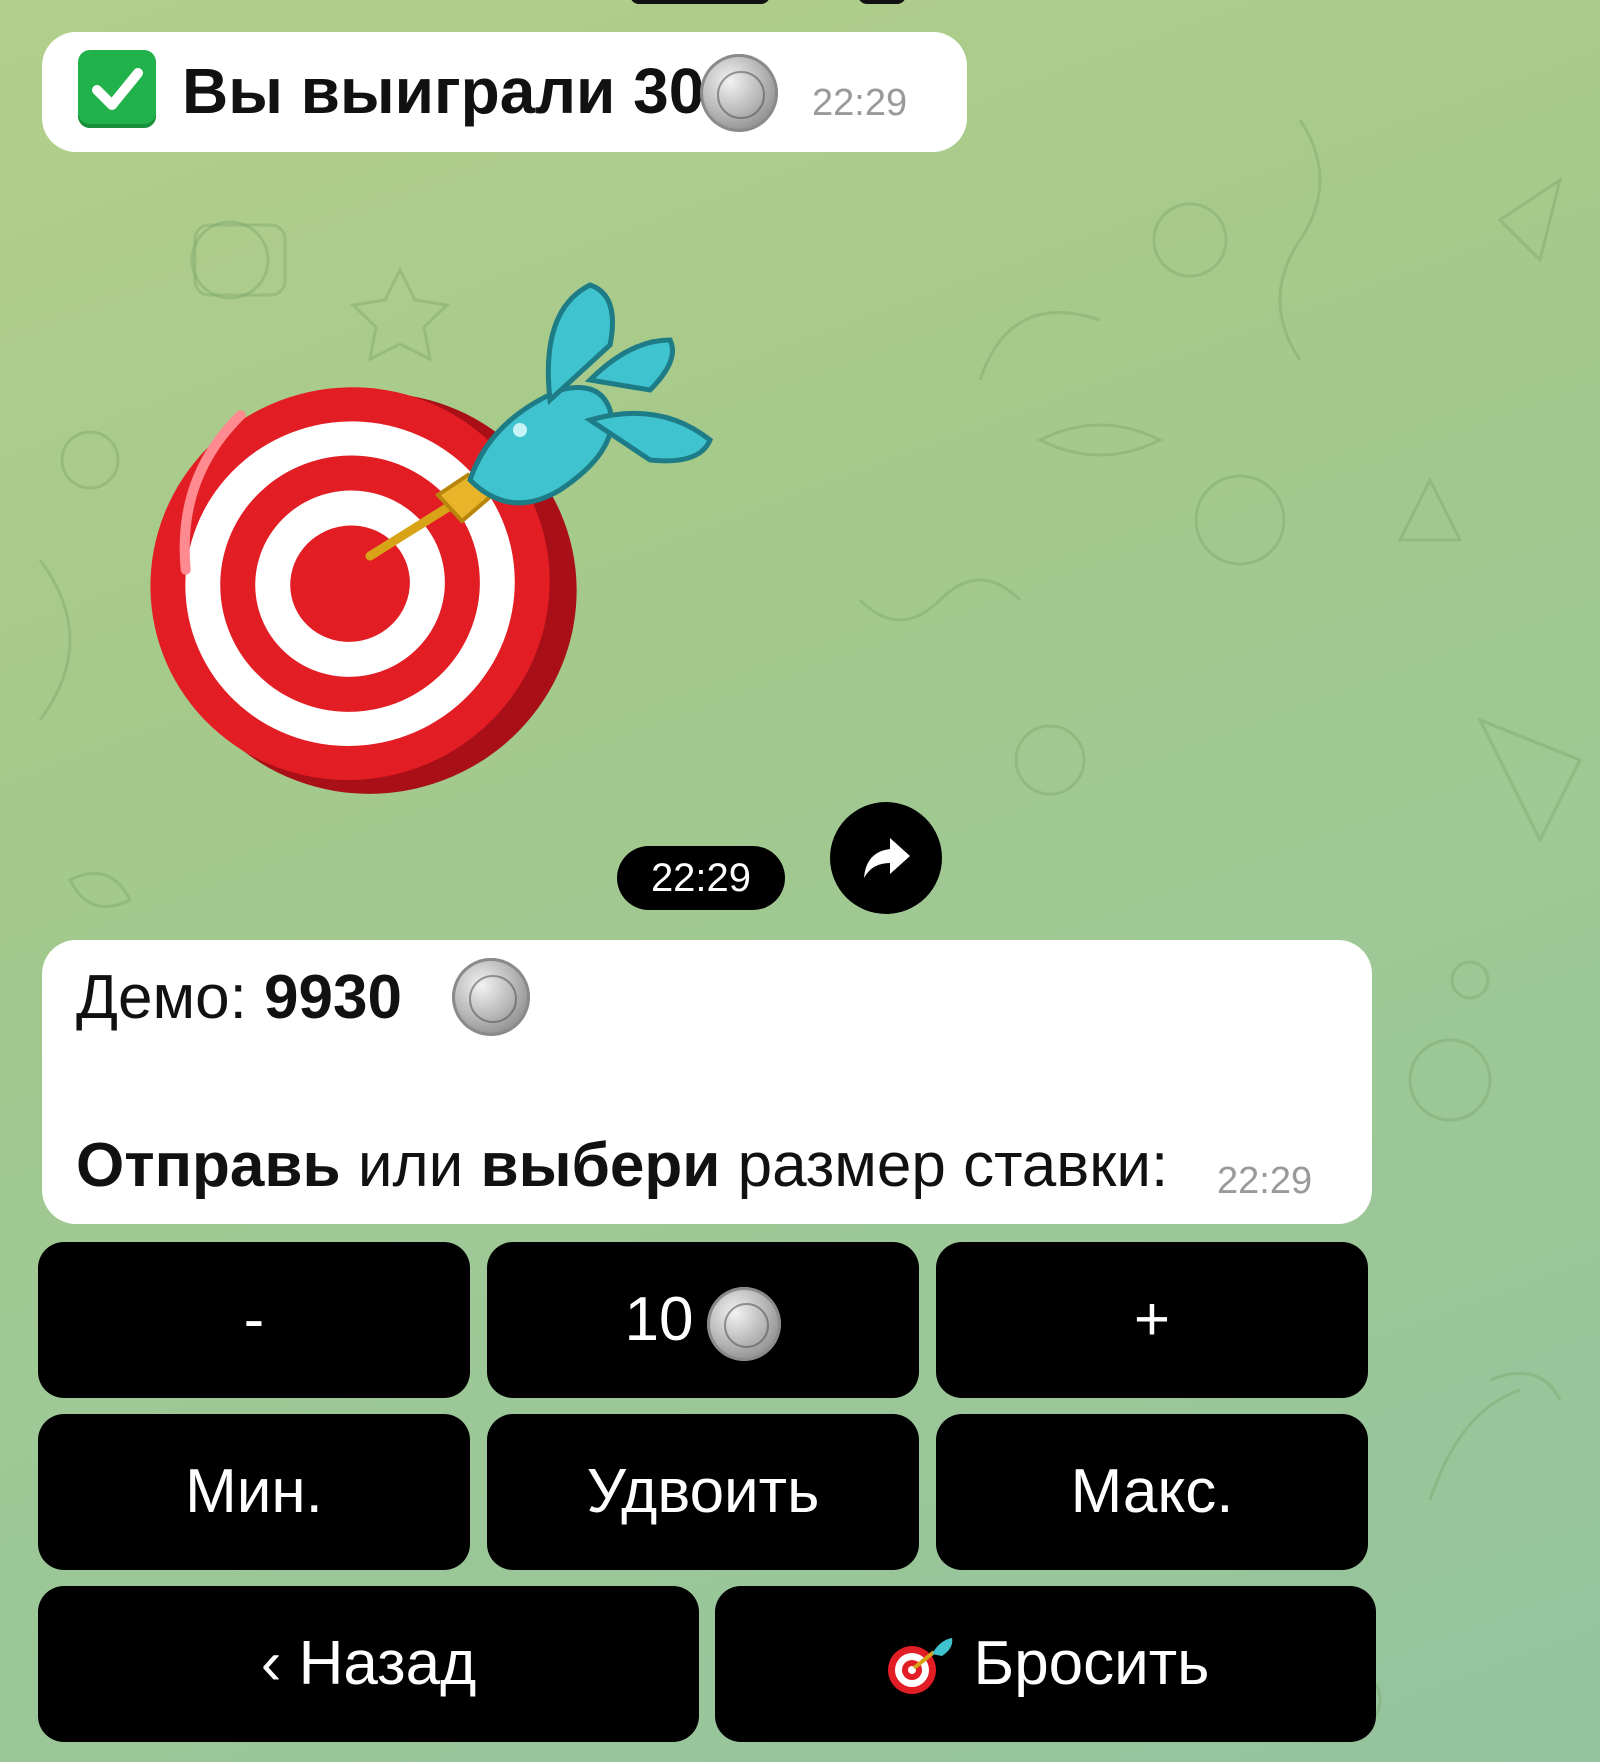  I want to click on darts-target-sticker, so click(430, 540).